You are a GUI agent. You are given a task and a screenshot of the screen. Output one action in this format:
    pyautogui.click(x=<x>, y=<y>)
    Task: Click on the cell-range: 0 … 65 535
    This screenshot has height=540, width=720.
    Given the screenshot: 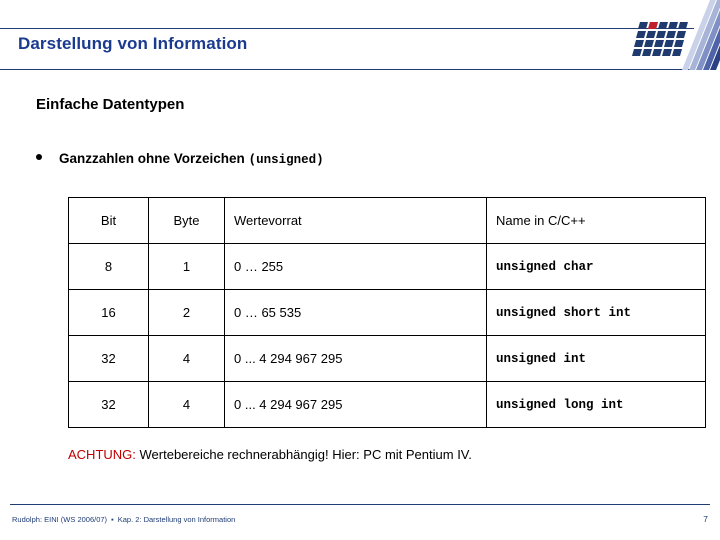 What is the action you would take?
    pyautogui.click(x=355, y=312)
    